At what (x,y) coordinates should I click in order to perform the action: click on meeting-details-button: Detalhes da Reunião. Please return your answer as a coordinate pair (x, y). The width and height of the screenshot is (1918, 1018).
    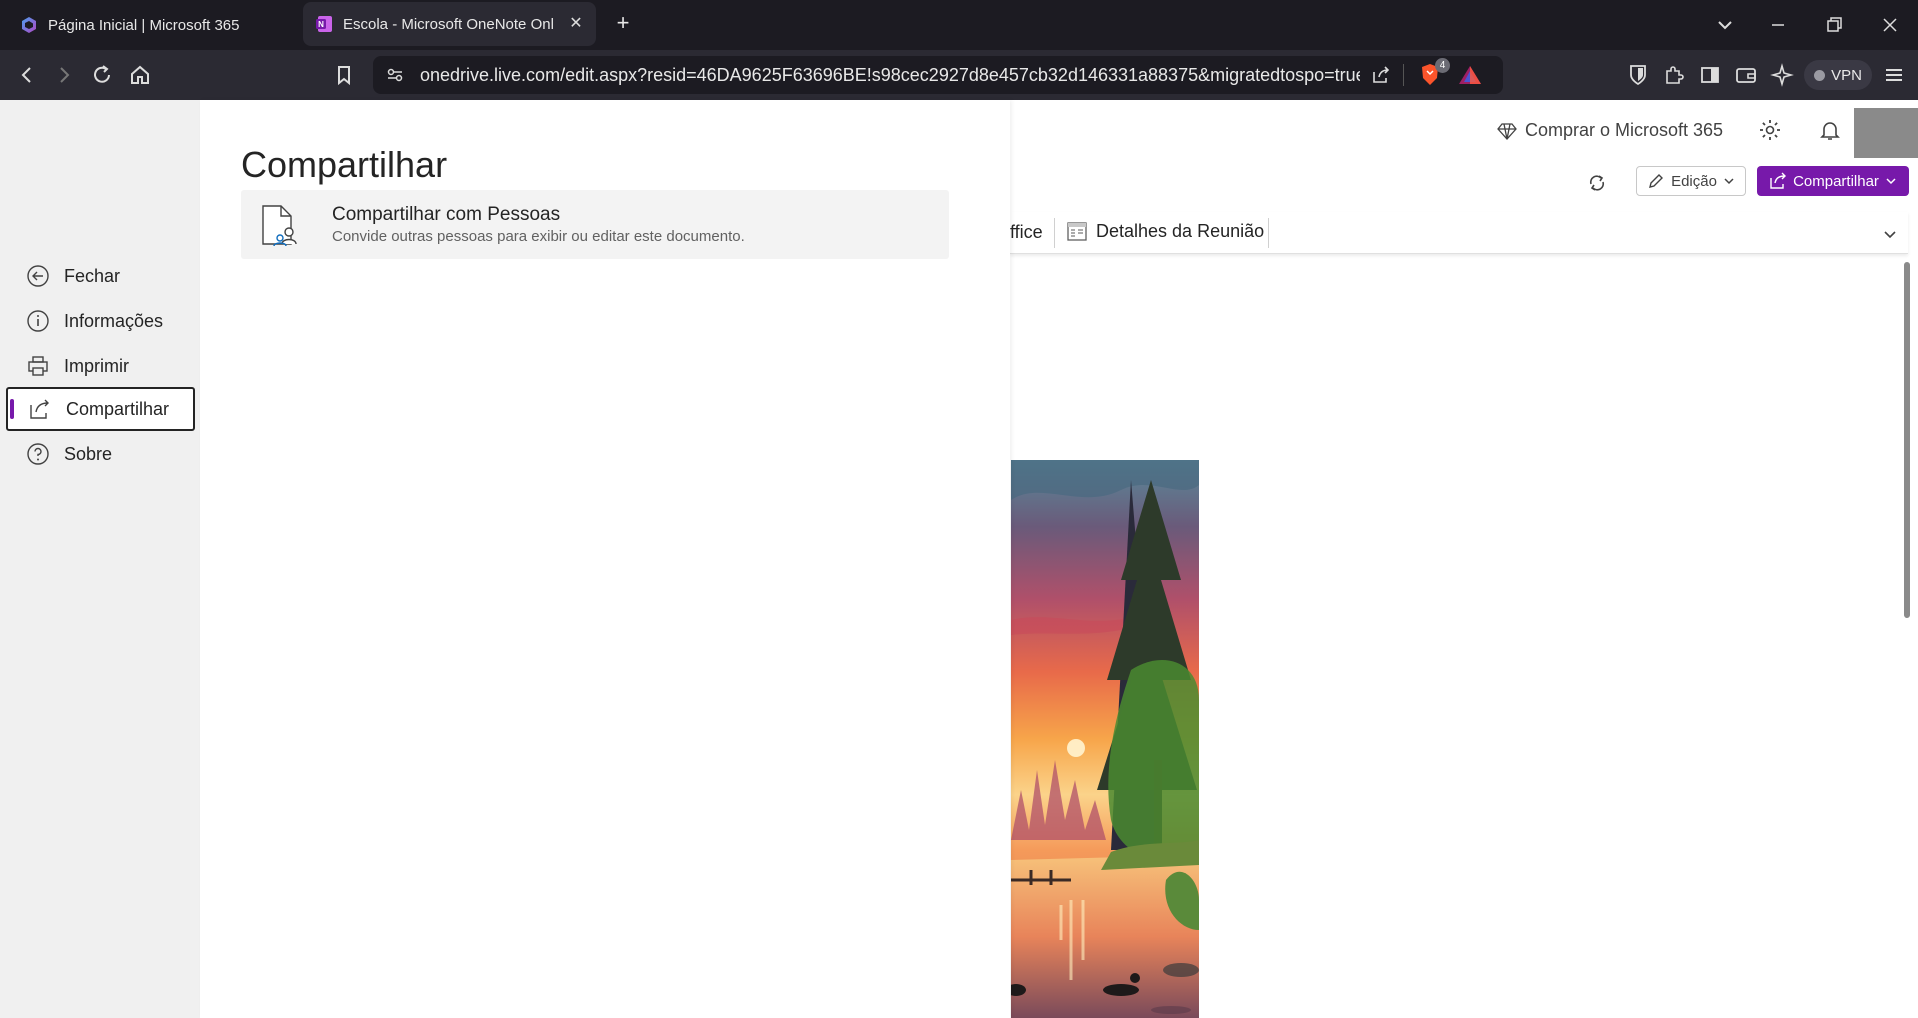
    Looking at the image, I should click on (1165, 231).